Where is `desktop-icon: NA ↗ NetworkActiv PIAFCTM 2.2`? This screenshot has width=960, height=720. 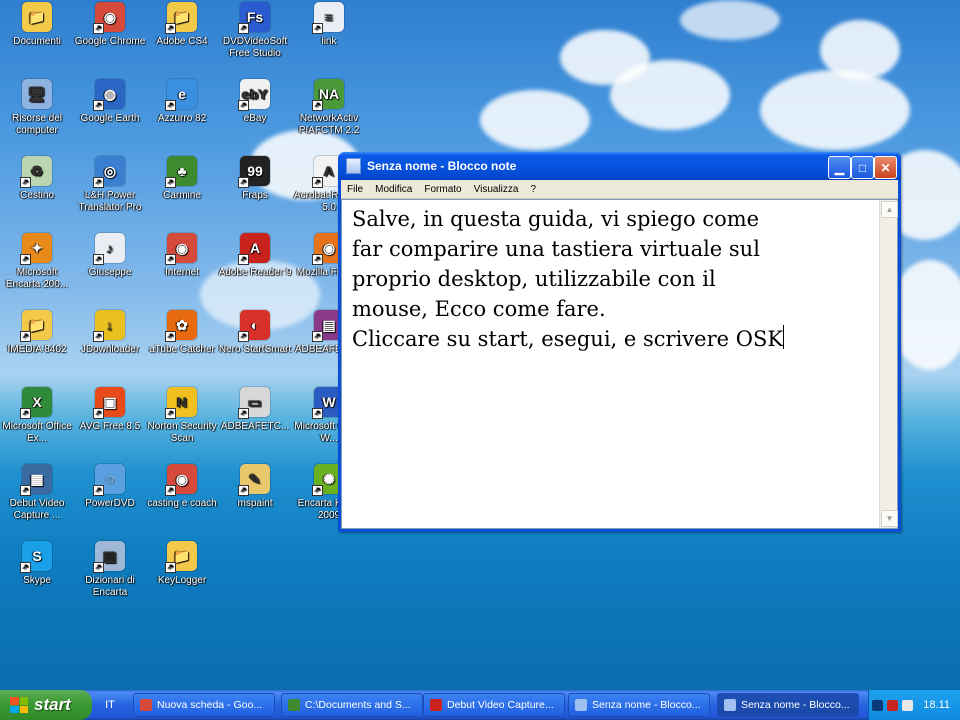 desktop-icon: NA ↗ NetworkActiv PIAFCTM 2.2 is located at coordinates (329, 108).